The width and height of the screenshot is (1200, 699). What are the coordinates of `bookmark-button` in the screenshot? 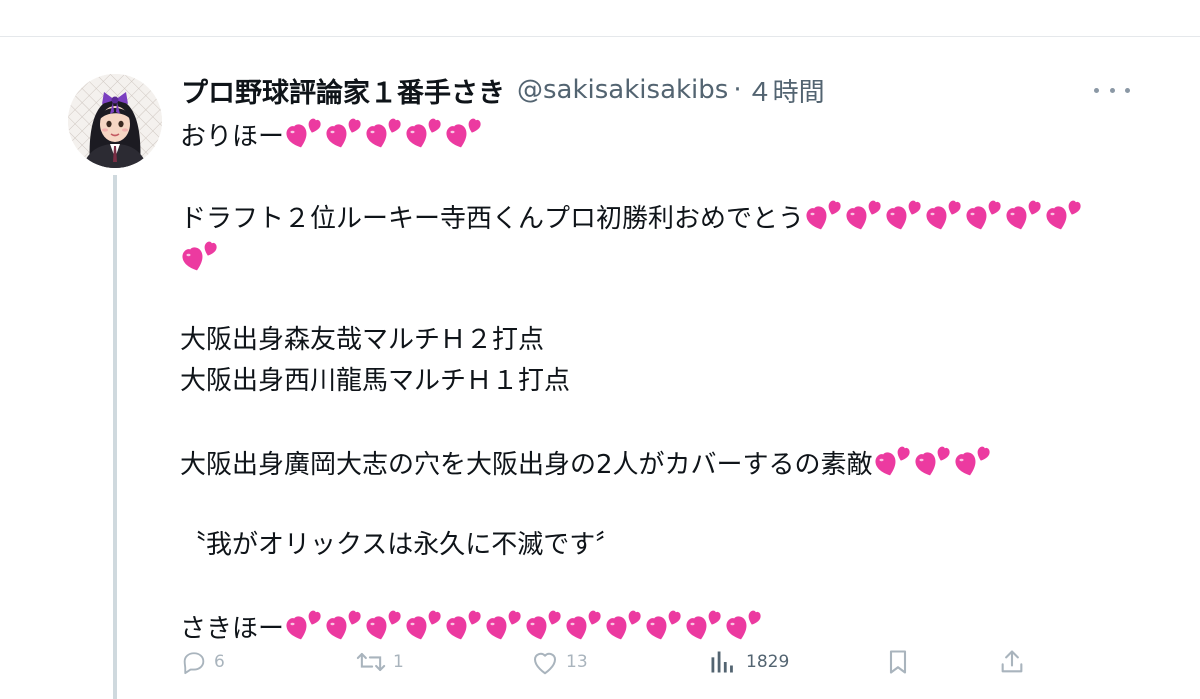 It's located at (898, 662).